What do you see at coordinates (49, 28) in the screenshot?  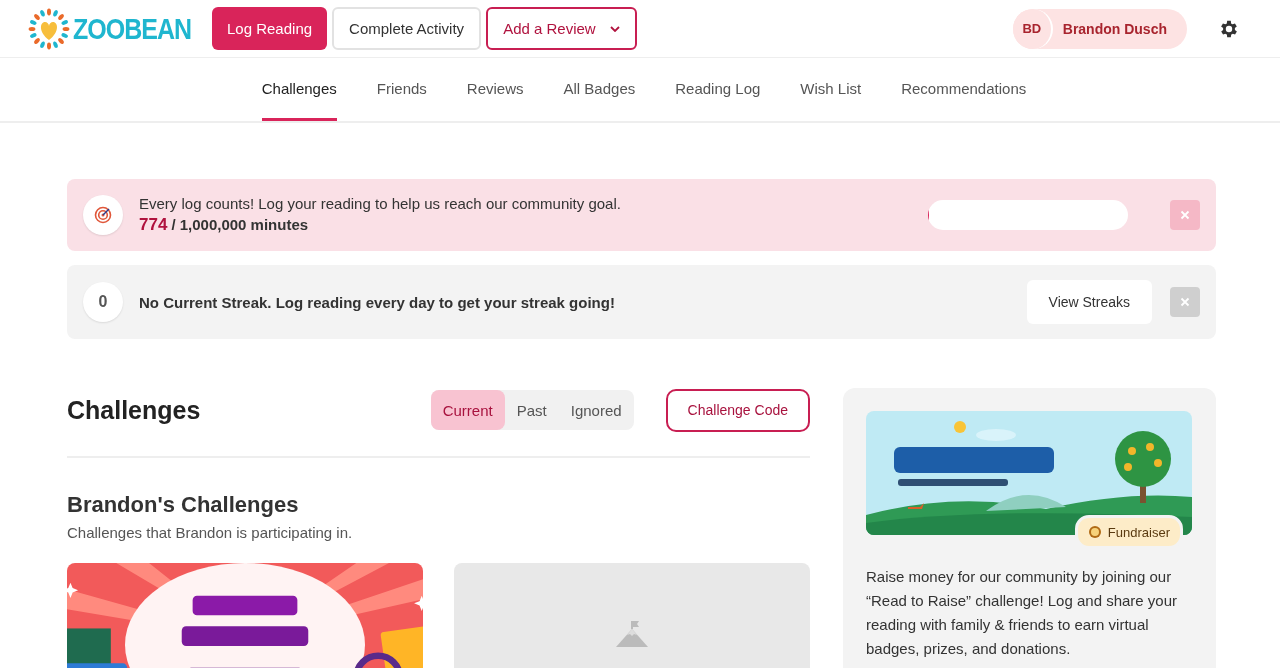 I see `logo-icon` at bounding box center [49, 28].